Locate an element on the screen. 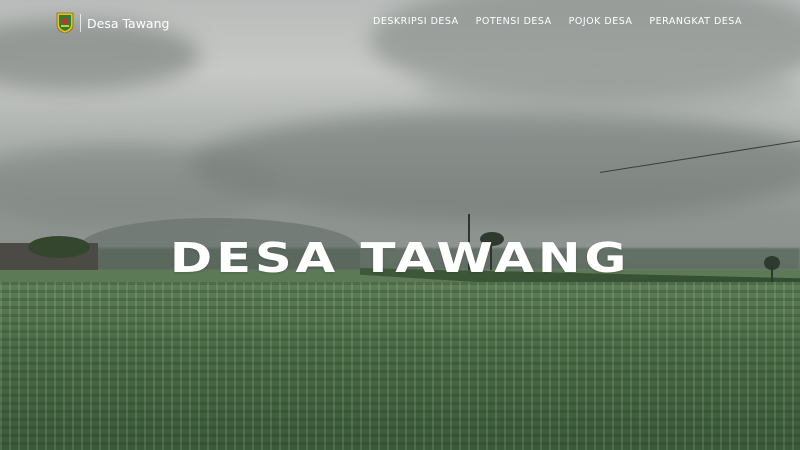  nav-pojok-desa: POJOK DESA is located at coordinates (601, 21).